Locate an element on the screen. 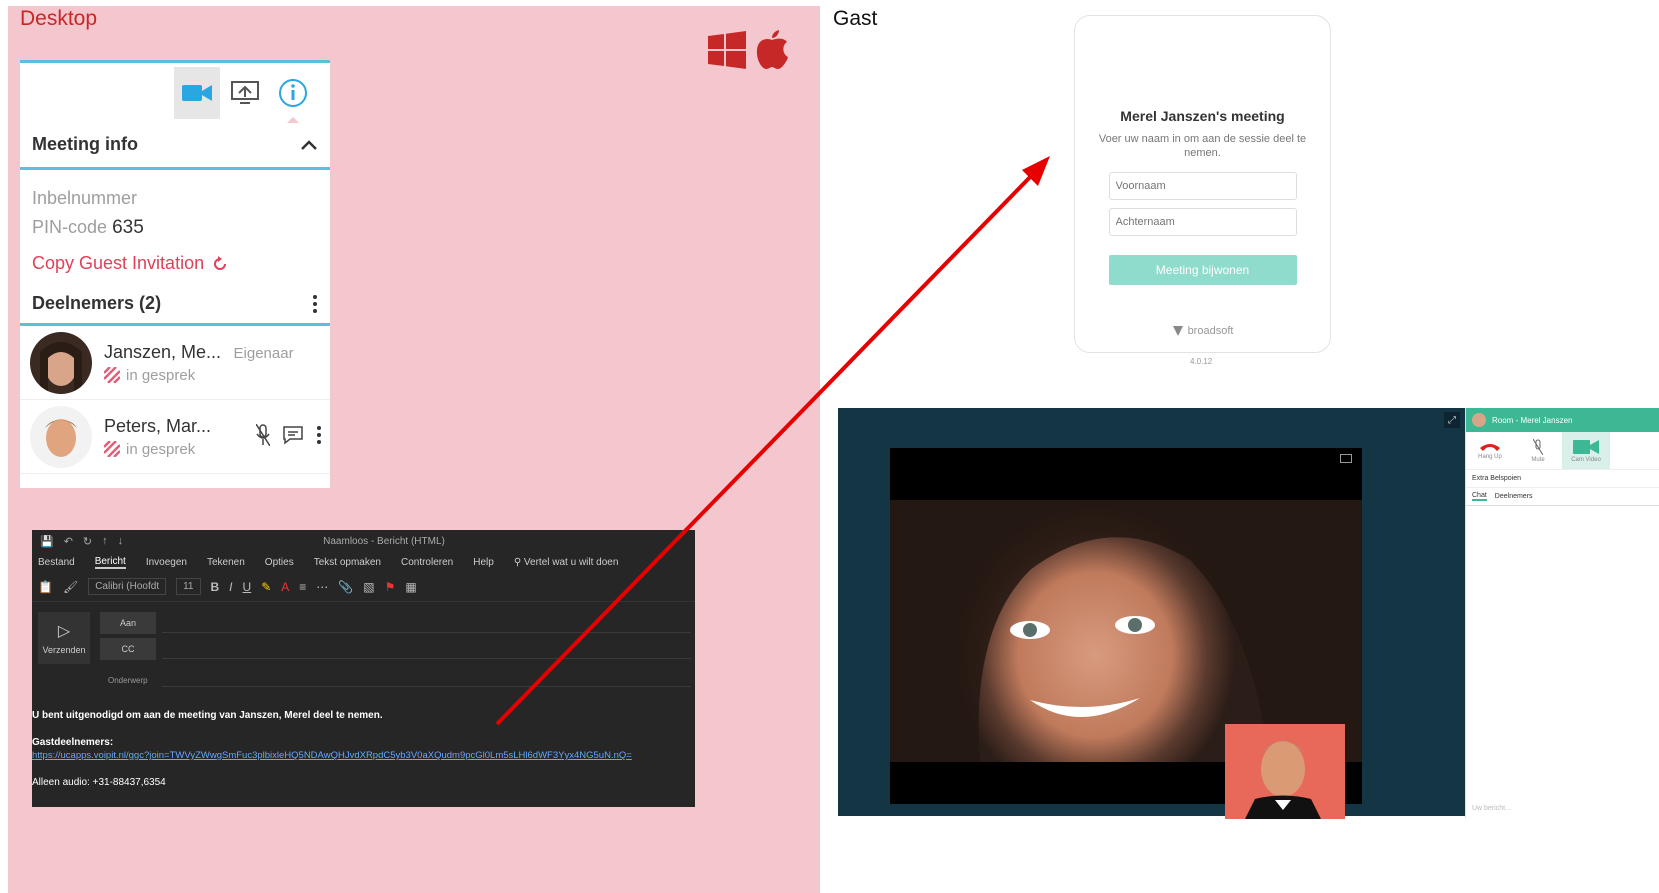 This screenshot has width=1659, height=893. call-controls: Hang Up Mute Cam Video is located at coordinates (1562, 451).